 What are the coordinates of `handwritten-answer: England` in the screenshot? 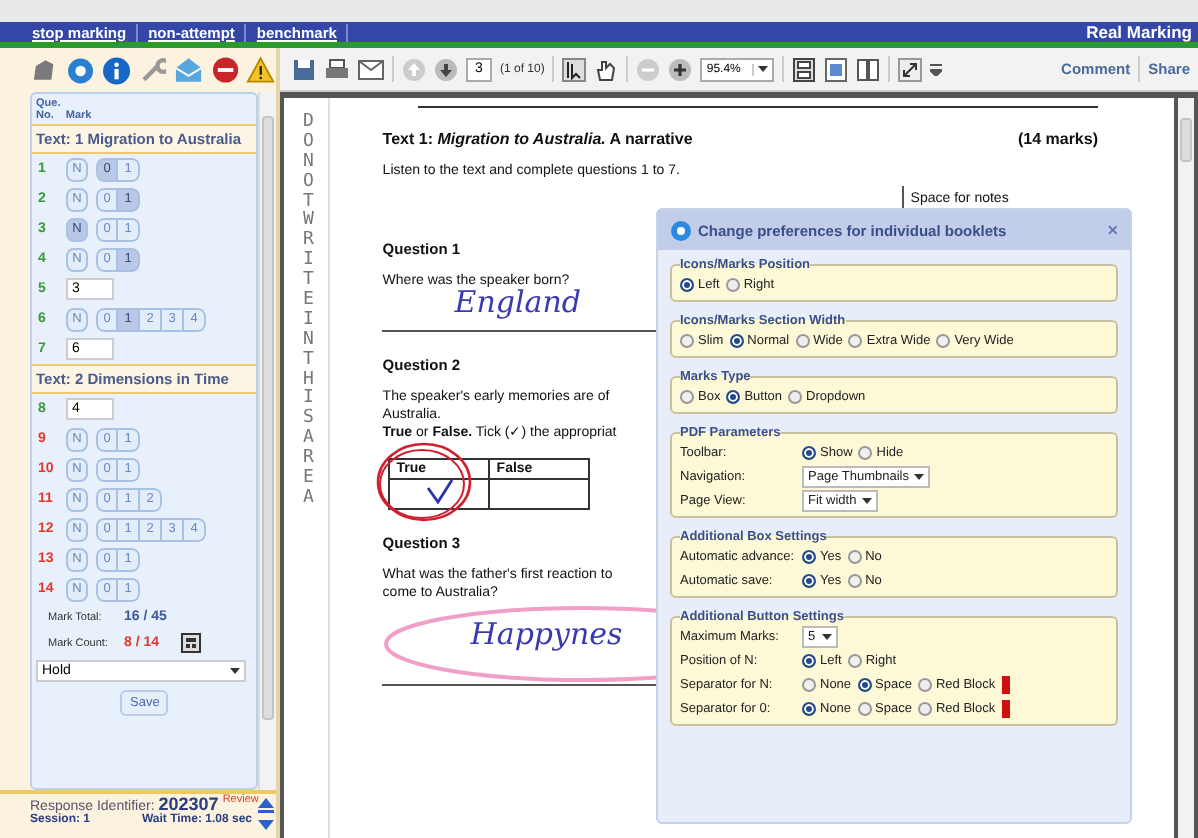 It's located at (519, 303).